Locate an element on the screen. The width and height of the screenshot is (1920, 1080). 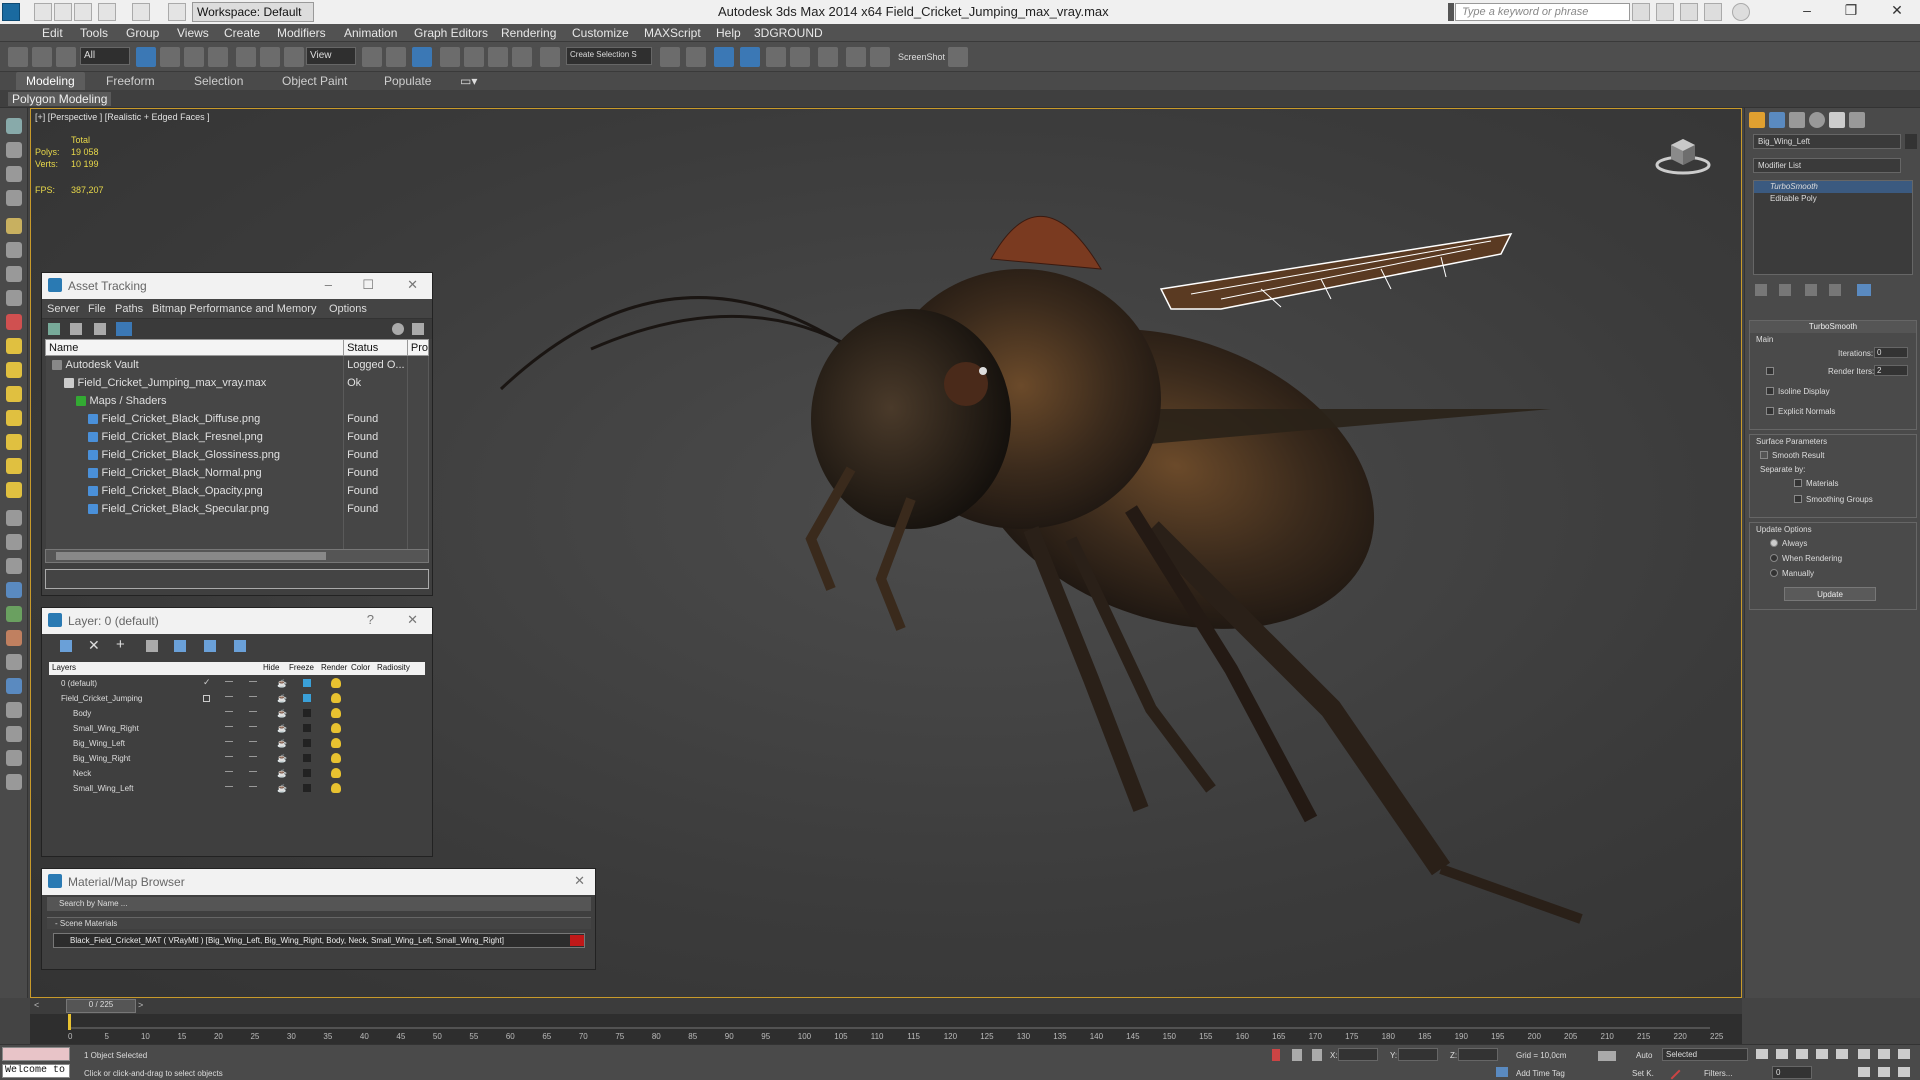
layer-name: Small_Wing_Right is located at coordinates (106, 728).